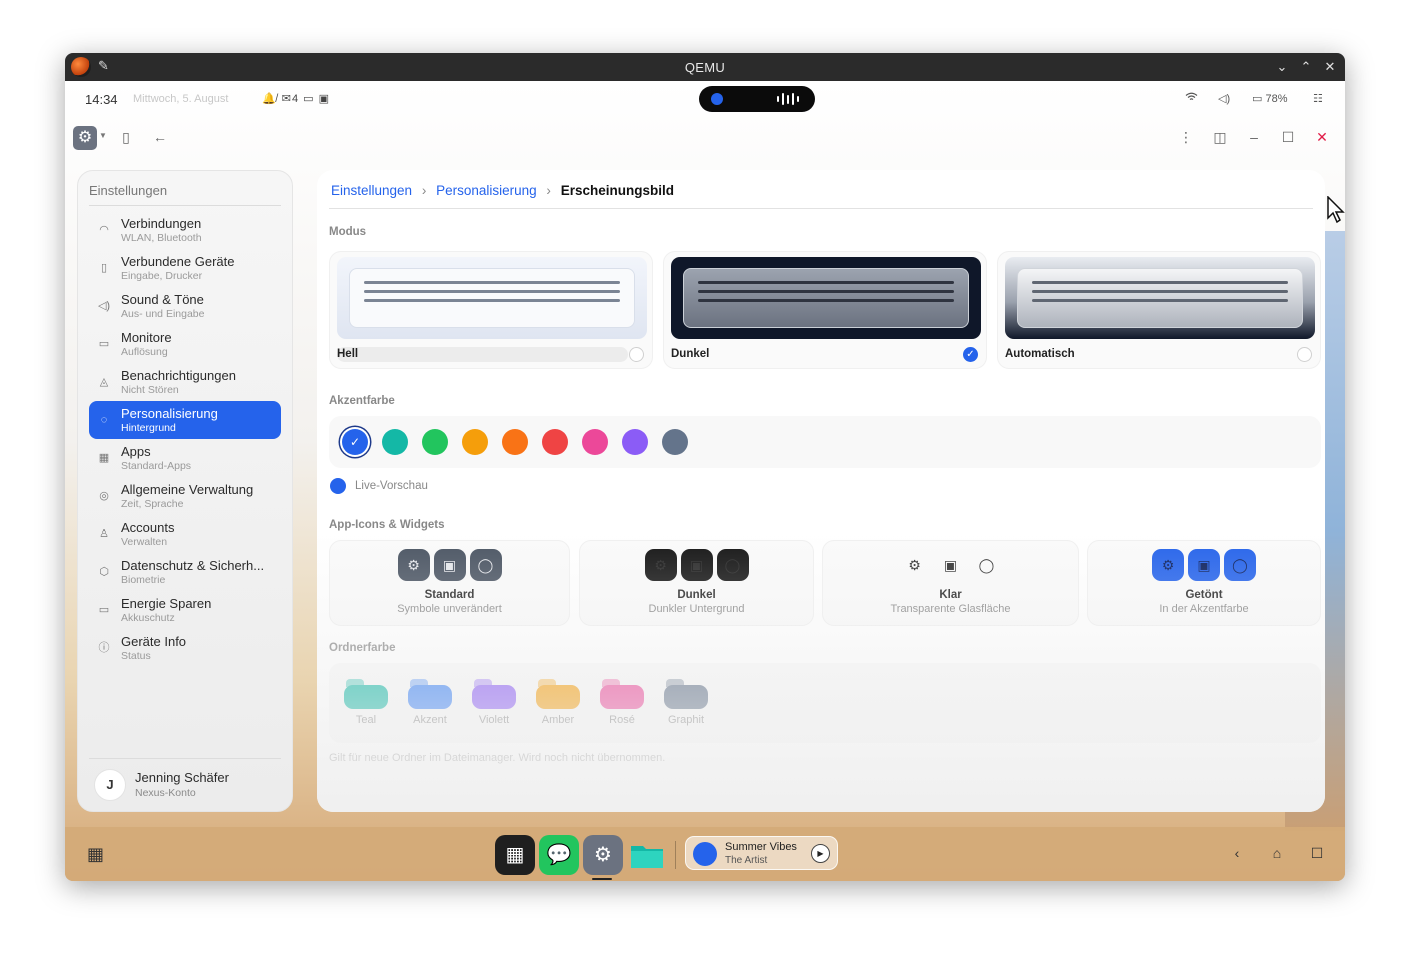 This screenshot has height=958, width=1410. I want to click on maximize-window-icon: ⌃, so click(1306, 67).